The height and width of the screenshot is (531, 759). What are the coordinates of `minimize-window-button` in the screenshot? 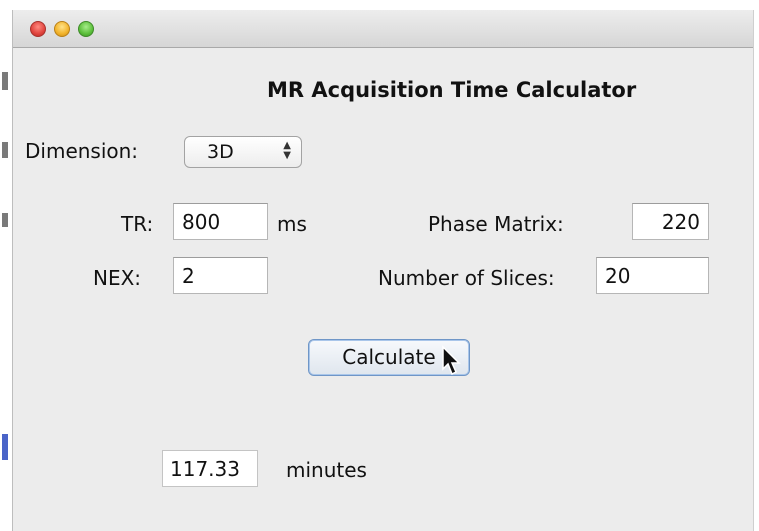 It's located at (62, 29).